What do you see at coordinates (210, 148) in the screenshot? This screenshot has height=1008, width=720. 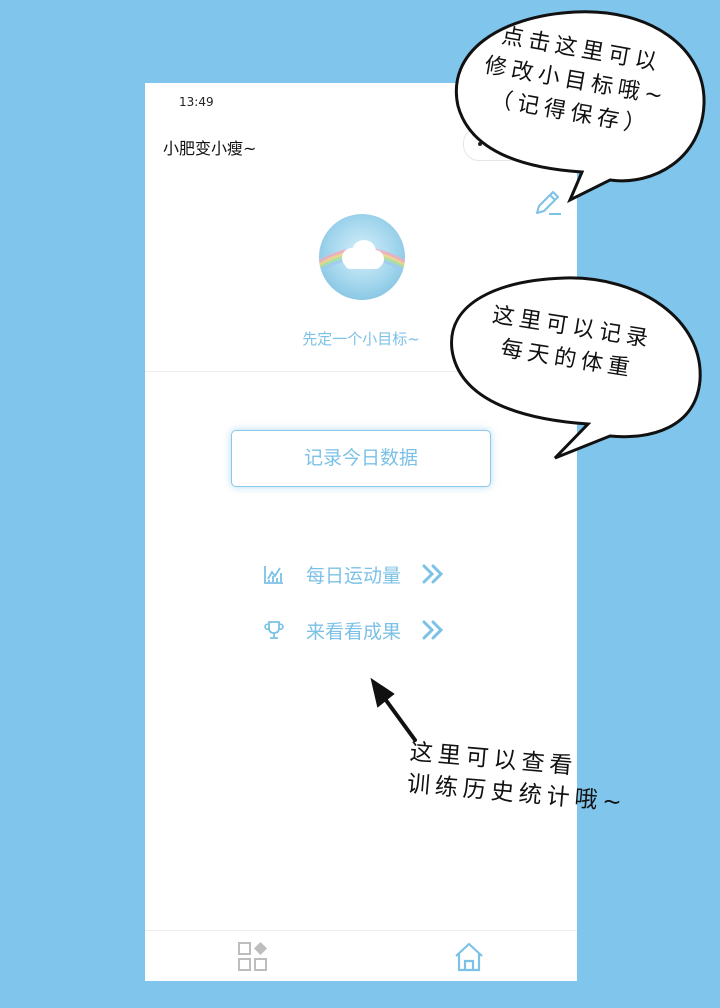 I see `page-title: 小肥变小瘦~` at bounding box center [210, 148].